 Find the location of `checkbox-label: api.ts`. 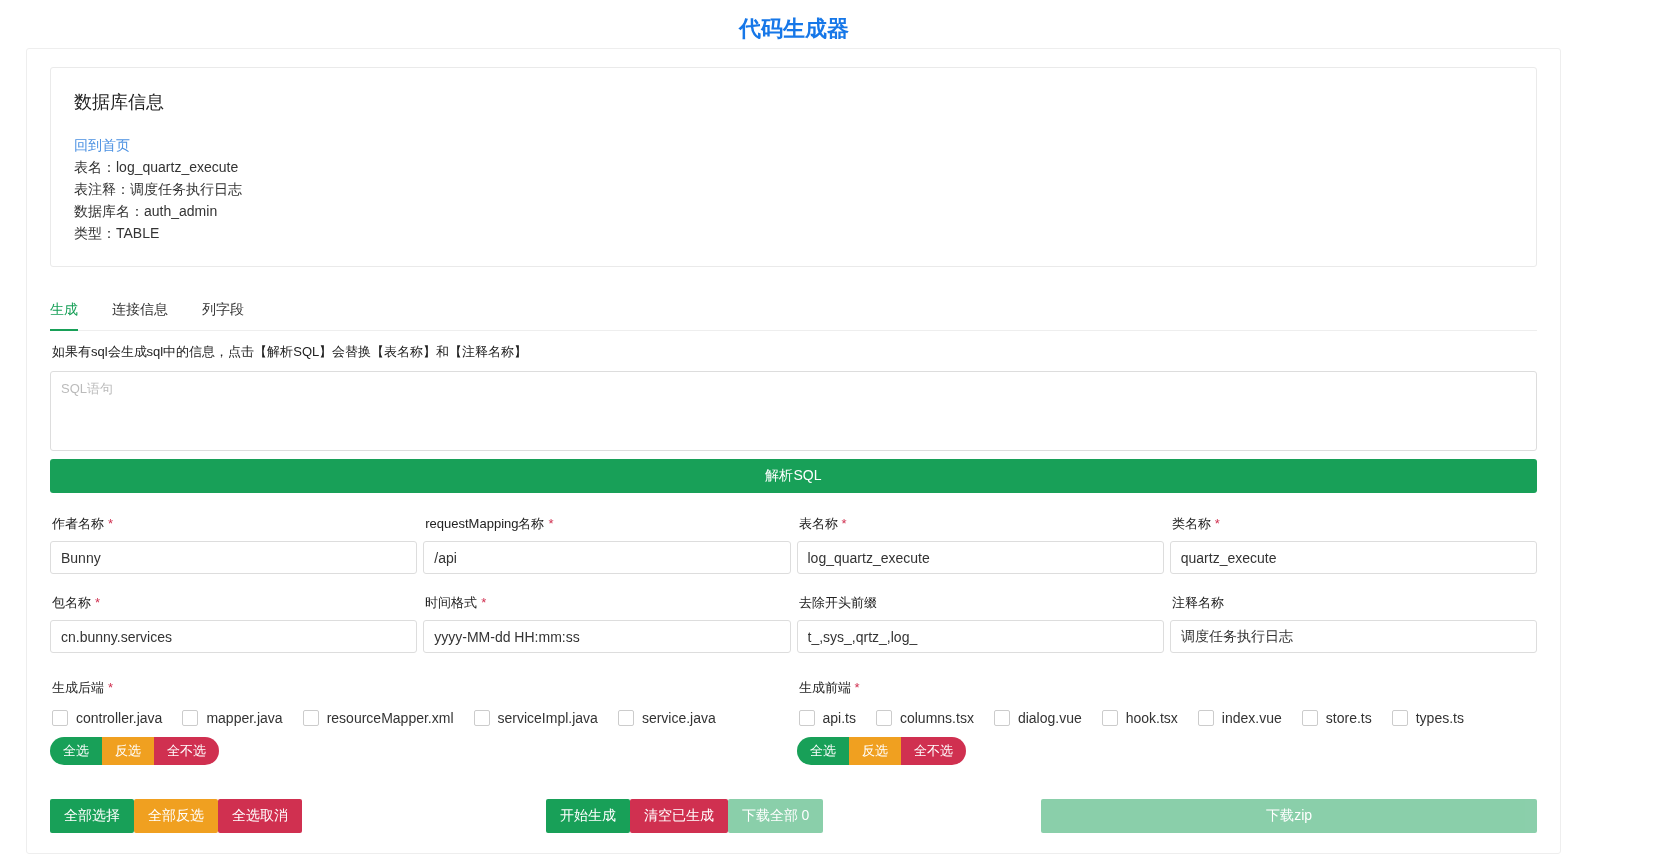

checkbox-label: api.ts is located at coordinates (839, 718).